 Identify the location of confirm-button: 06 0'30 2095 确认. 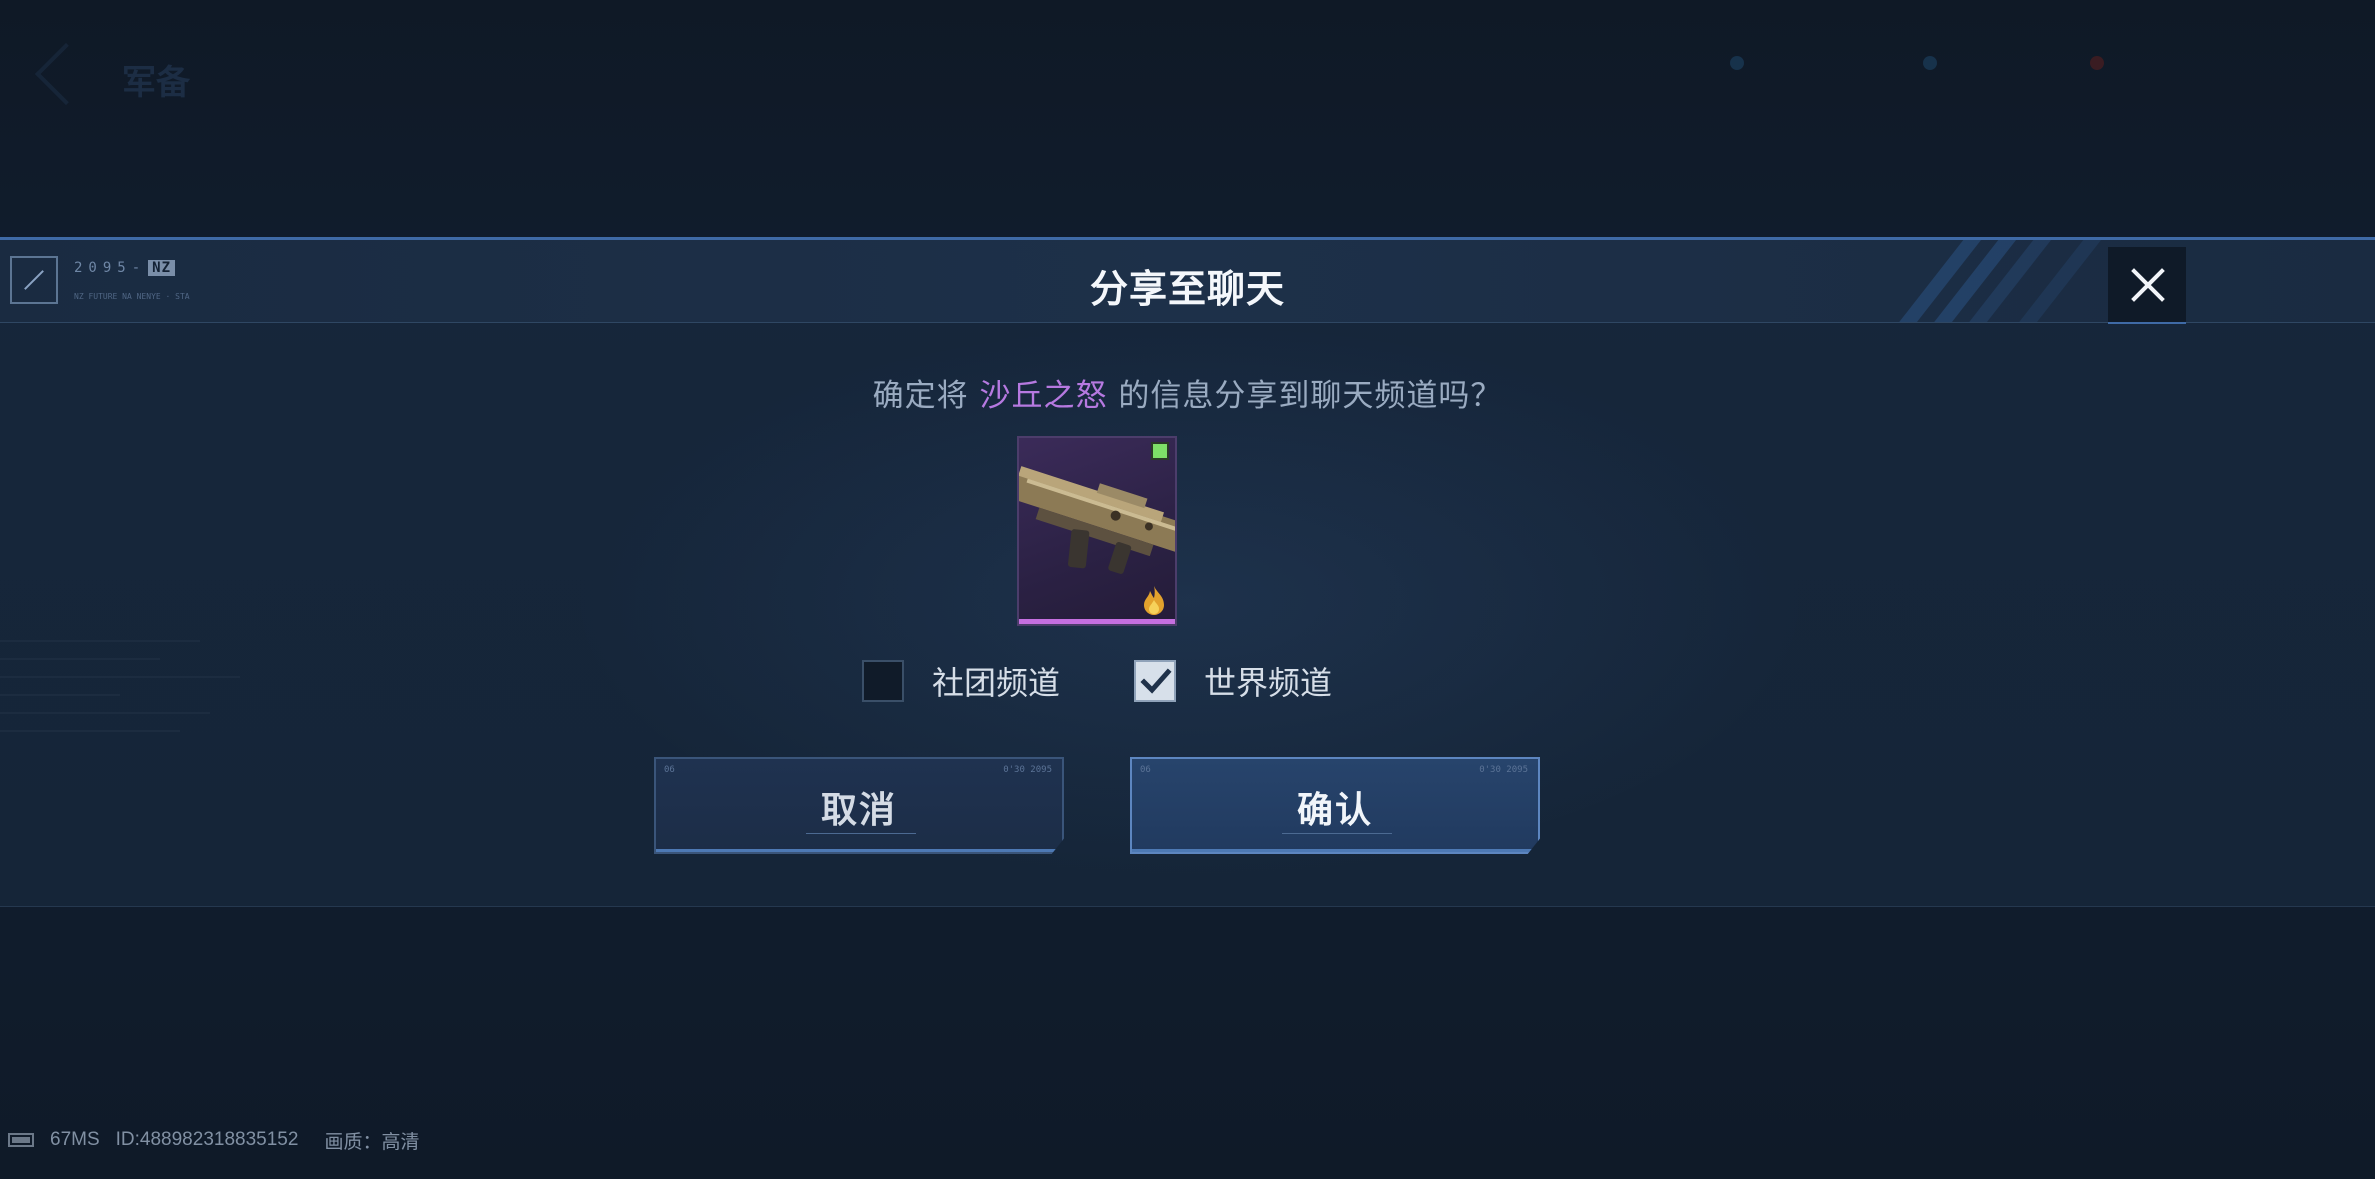
(1335, 805).